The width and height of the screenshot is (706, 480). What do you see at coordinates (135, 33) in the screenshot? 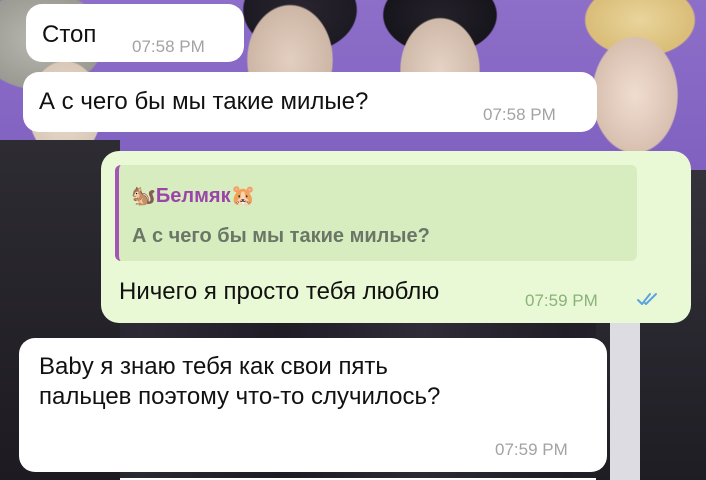
I see `message-bubble-incoming: Стоп 07:58 PM` at bounding box center [135, 33].